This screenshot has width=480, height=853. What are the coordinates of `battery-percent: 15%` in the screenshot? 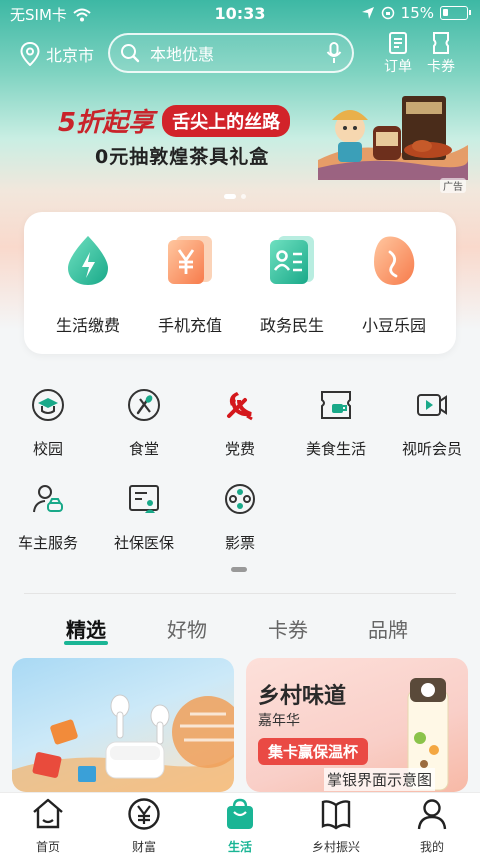 It's located at (417, 13).